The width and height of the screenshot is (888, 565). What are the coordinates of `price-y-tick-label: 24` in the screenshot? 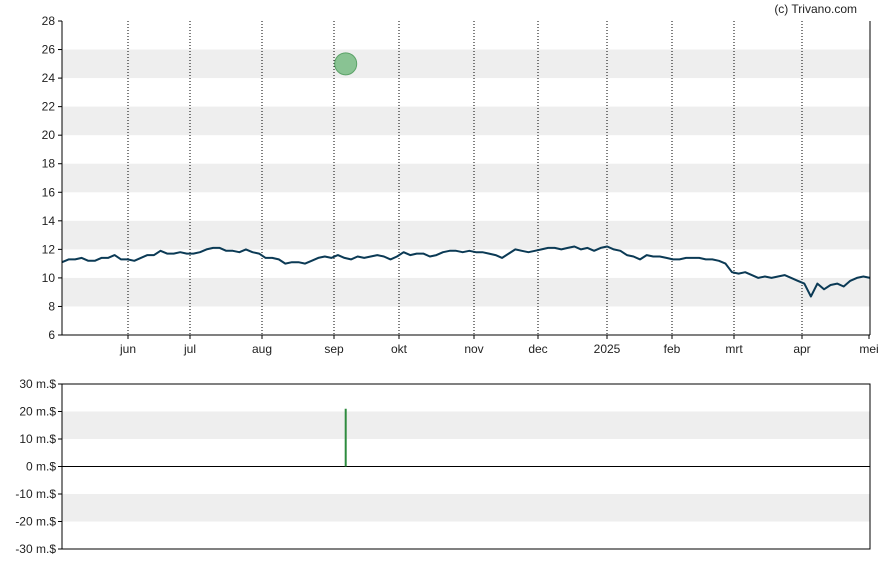 It's located at (49, 78).